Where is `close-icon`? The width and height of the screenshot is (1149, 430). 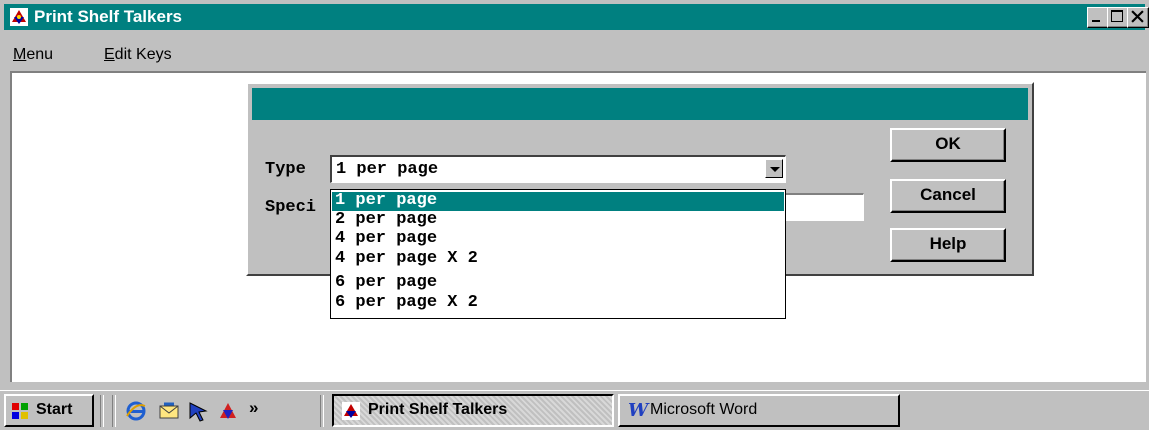
close-icon is located at coordinates (1137, 16).